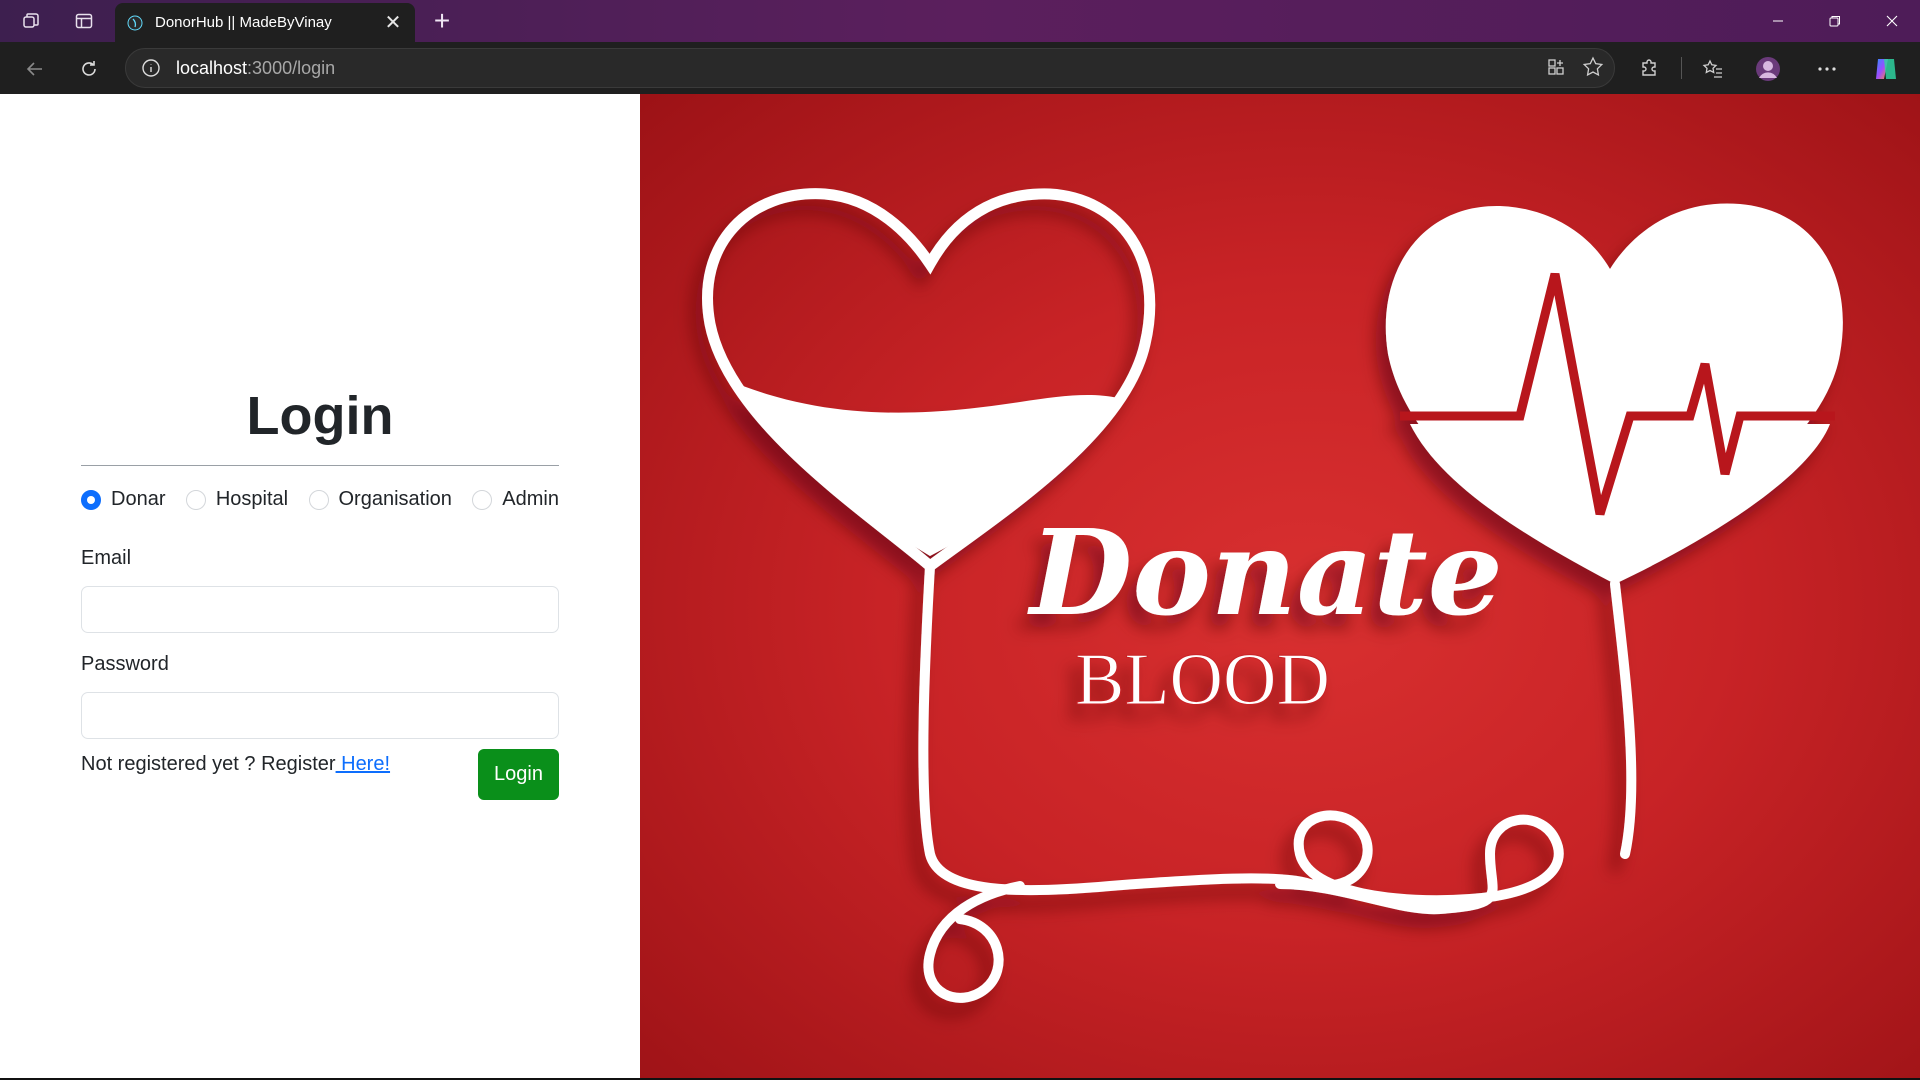 This screenshot has height=1080, width=1920. I want to click on role-option-admin: Admin, so click(515, 499).